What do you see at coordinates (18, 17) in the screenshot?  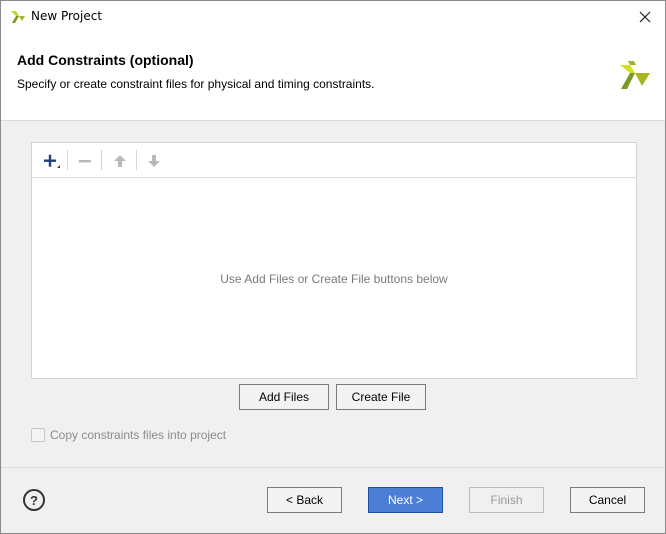 I see `app-logo-icon` at bounding box center [18, 17].